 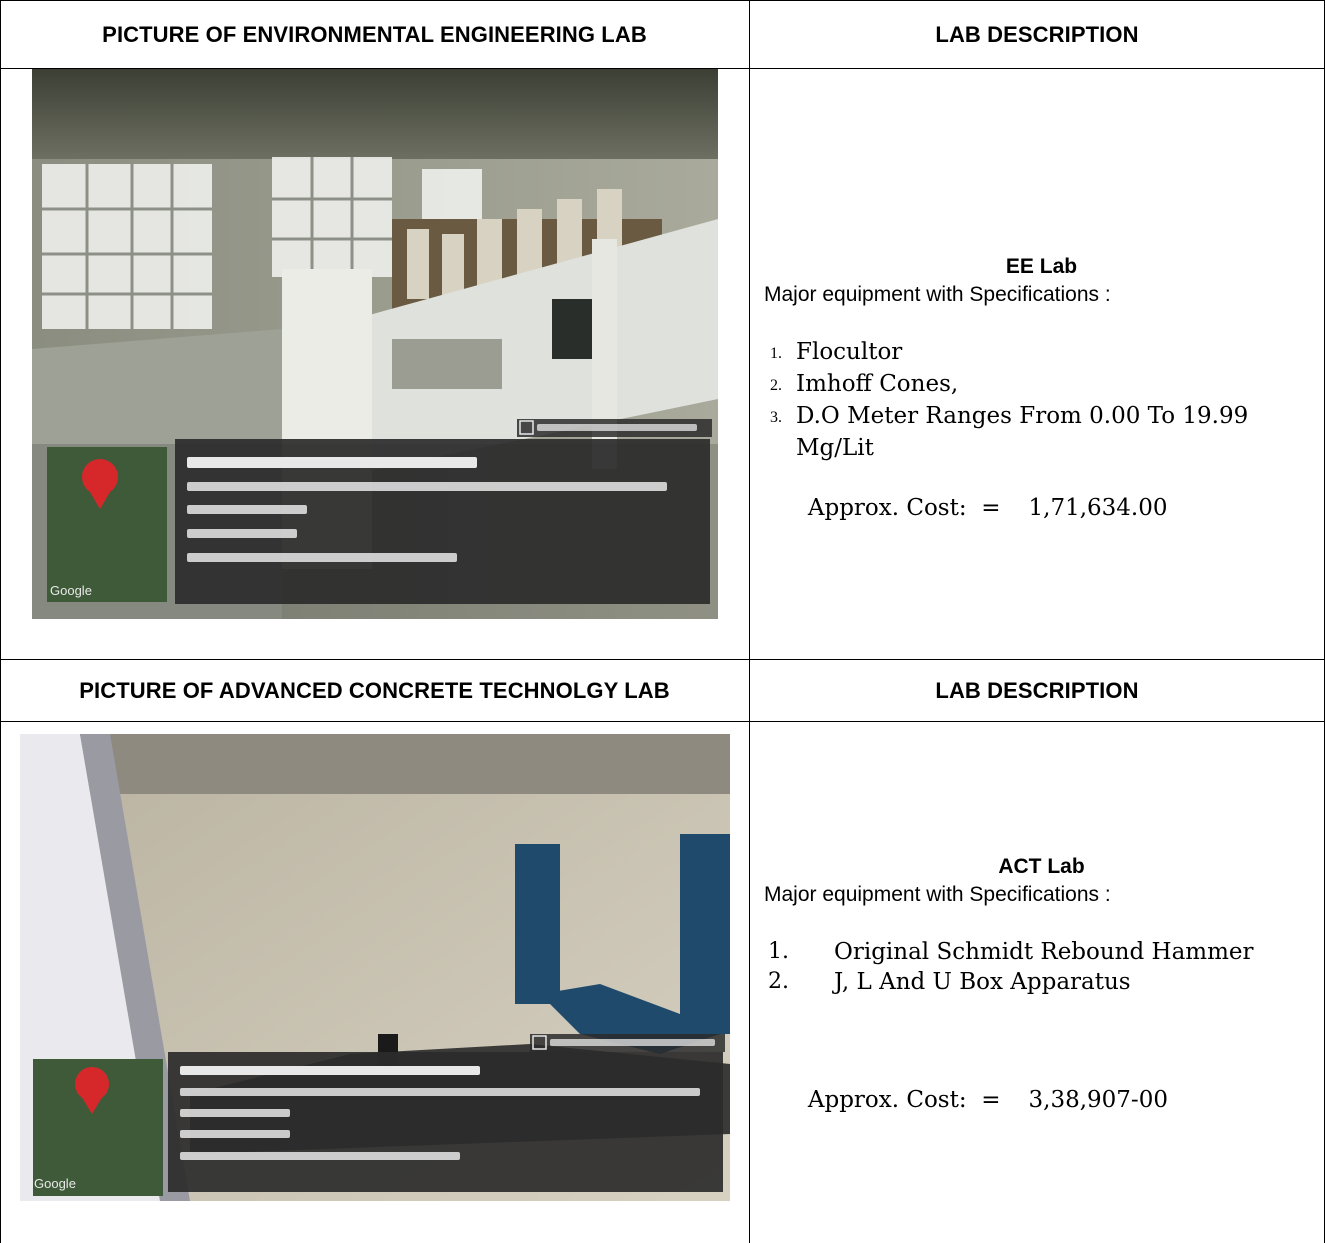 What do you see at coordinates (776, 417) in the screenshot?
I see `list-item-number: 3.` at bounding box center [776, 417].